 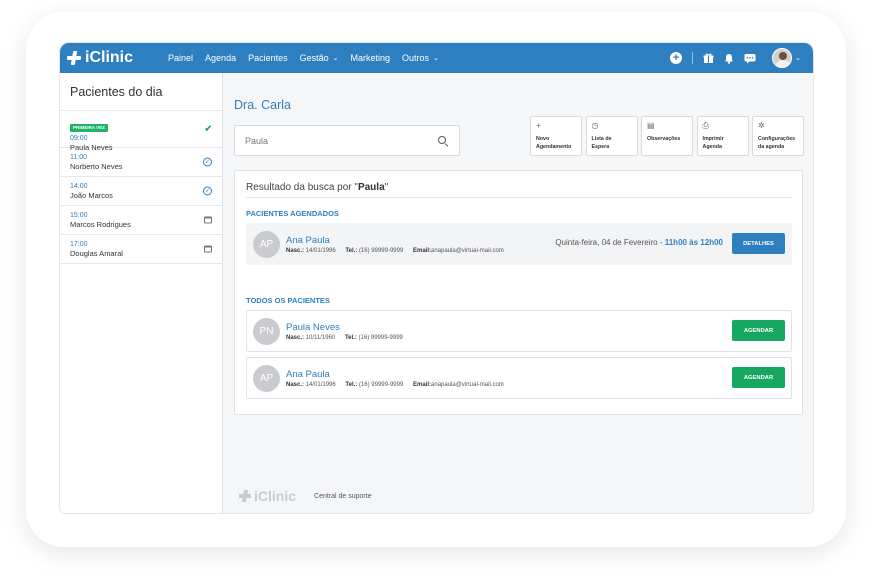 What do you see at coordinates (780, 143) in the screenshot?
I see `action-label: Configurações da agenda` at bounding box center [780, 143].